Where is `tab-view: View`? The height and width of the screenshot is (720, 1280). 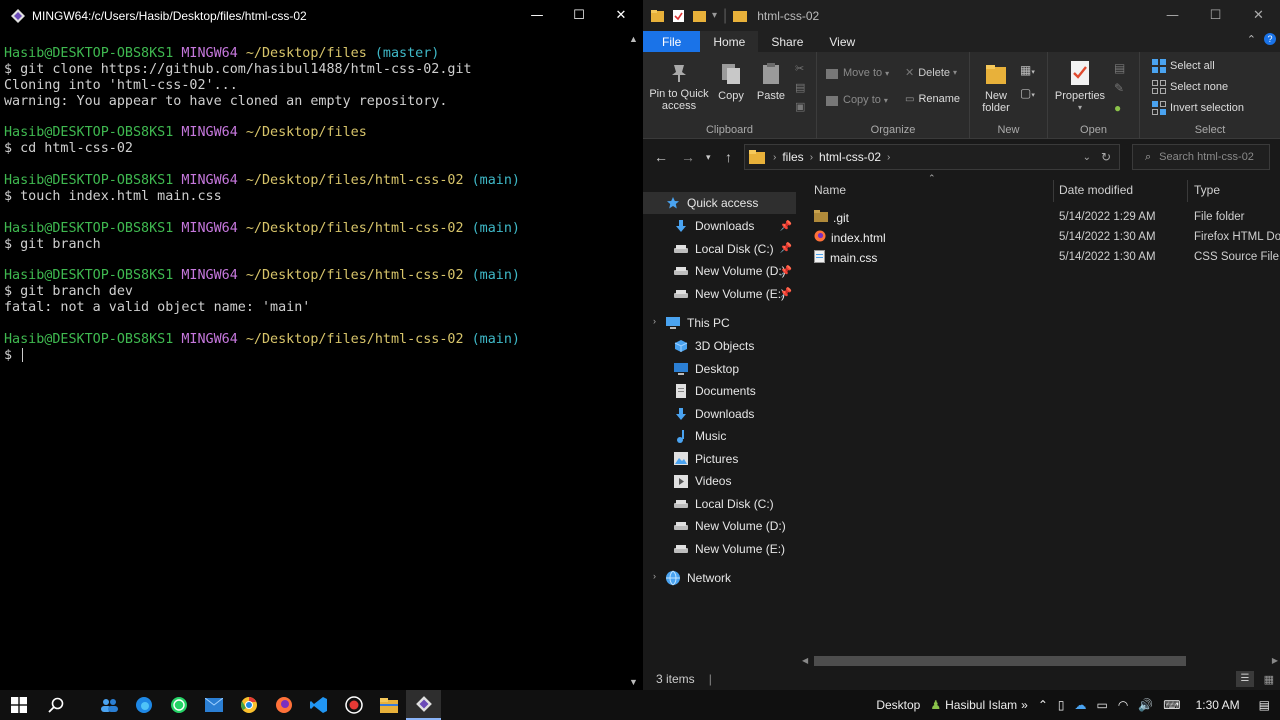 tab-view: View is located at coordinates (842, 41).